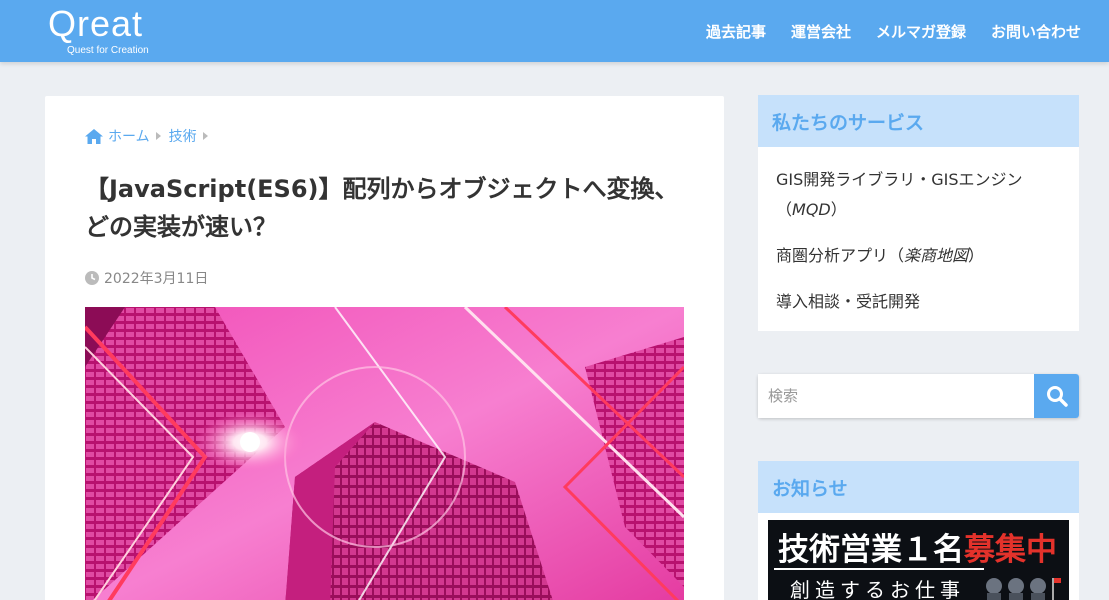 This screenshot has height=600, width=1109. Describe the element at coordinates (871, 550) in the screenshot. I see `banner-headline-white: 技術営業１名` at that location.